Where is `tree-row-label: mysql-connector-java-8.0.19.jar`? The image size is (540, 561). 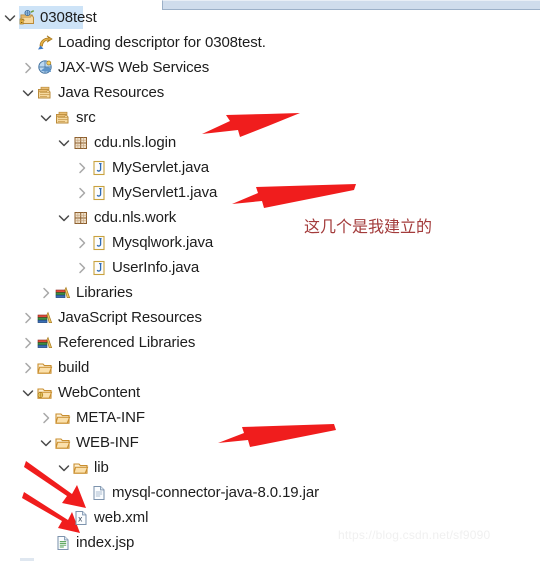 tree-row-label: mysql-connector-java-8.0.19.jar is located at coordinates (215, 492).